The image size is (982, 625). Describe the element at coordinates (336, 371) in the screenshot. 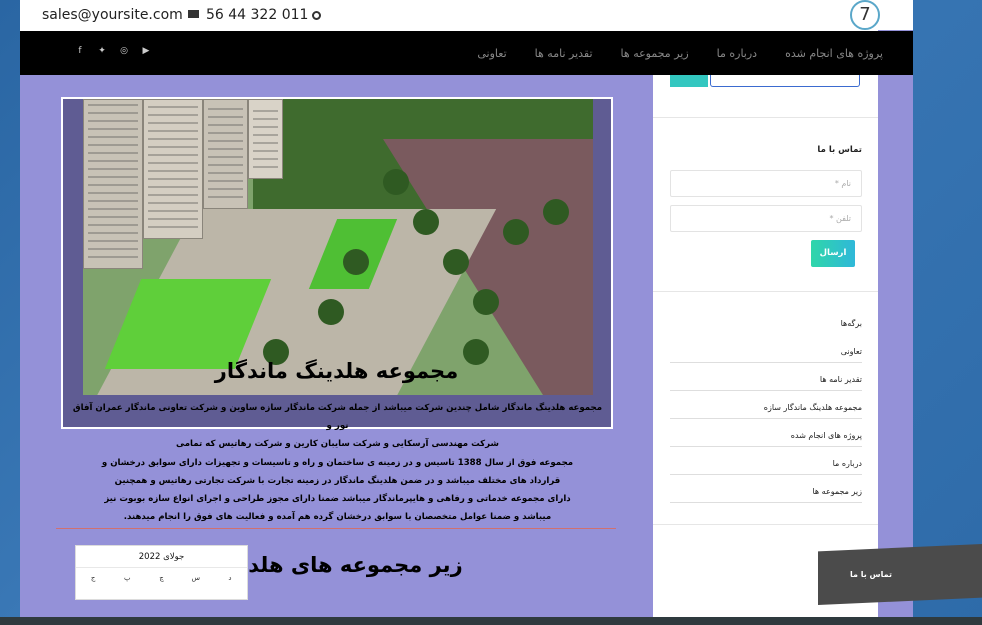

I see `page-title: مجموعه هلدینگ ماندگار` at that location.